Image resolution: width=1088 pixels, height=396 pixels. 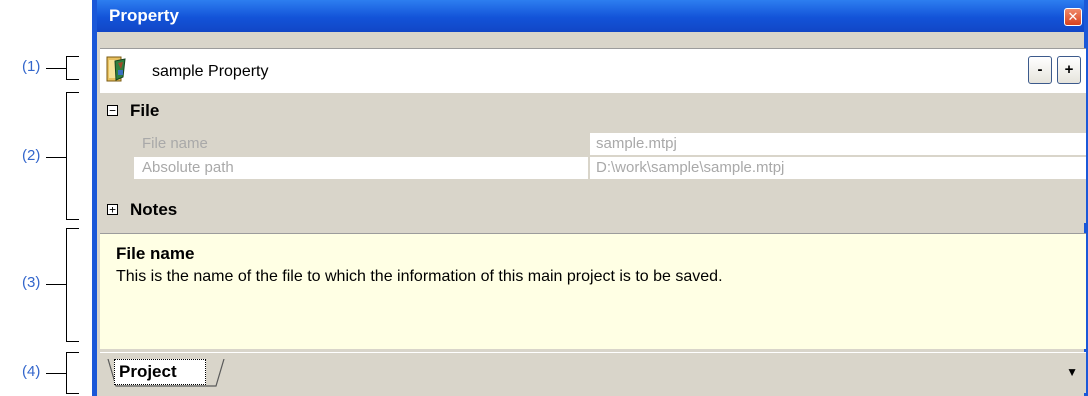 What do you see at coordinates (112, 209) in the screenshot?
I see `expand-toggle-icon: +` at bounding box center [112, 209].